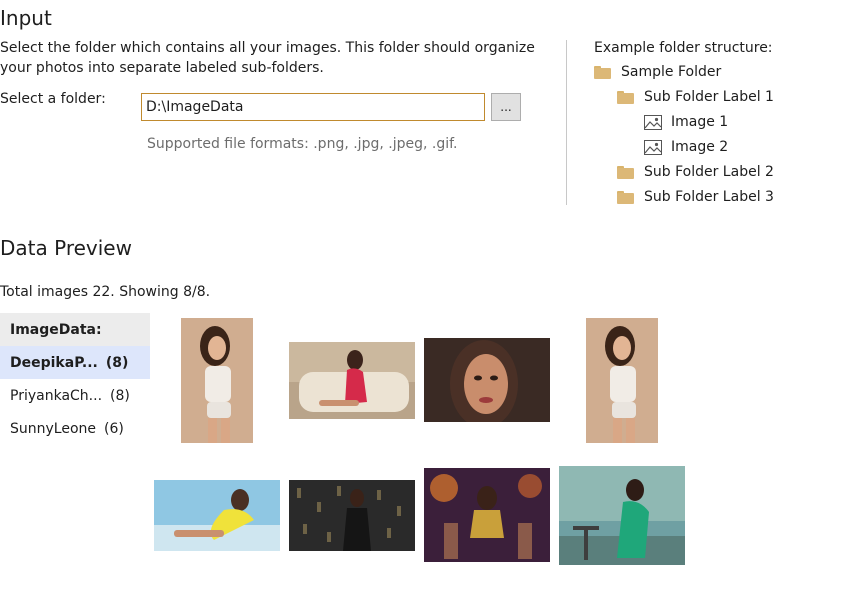 This screenshot has width=859, height=591. I want to click on label-item-priyanka: PriyankaCh... (8), so click(75, 395).